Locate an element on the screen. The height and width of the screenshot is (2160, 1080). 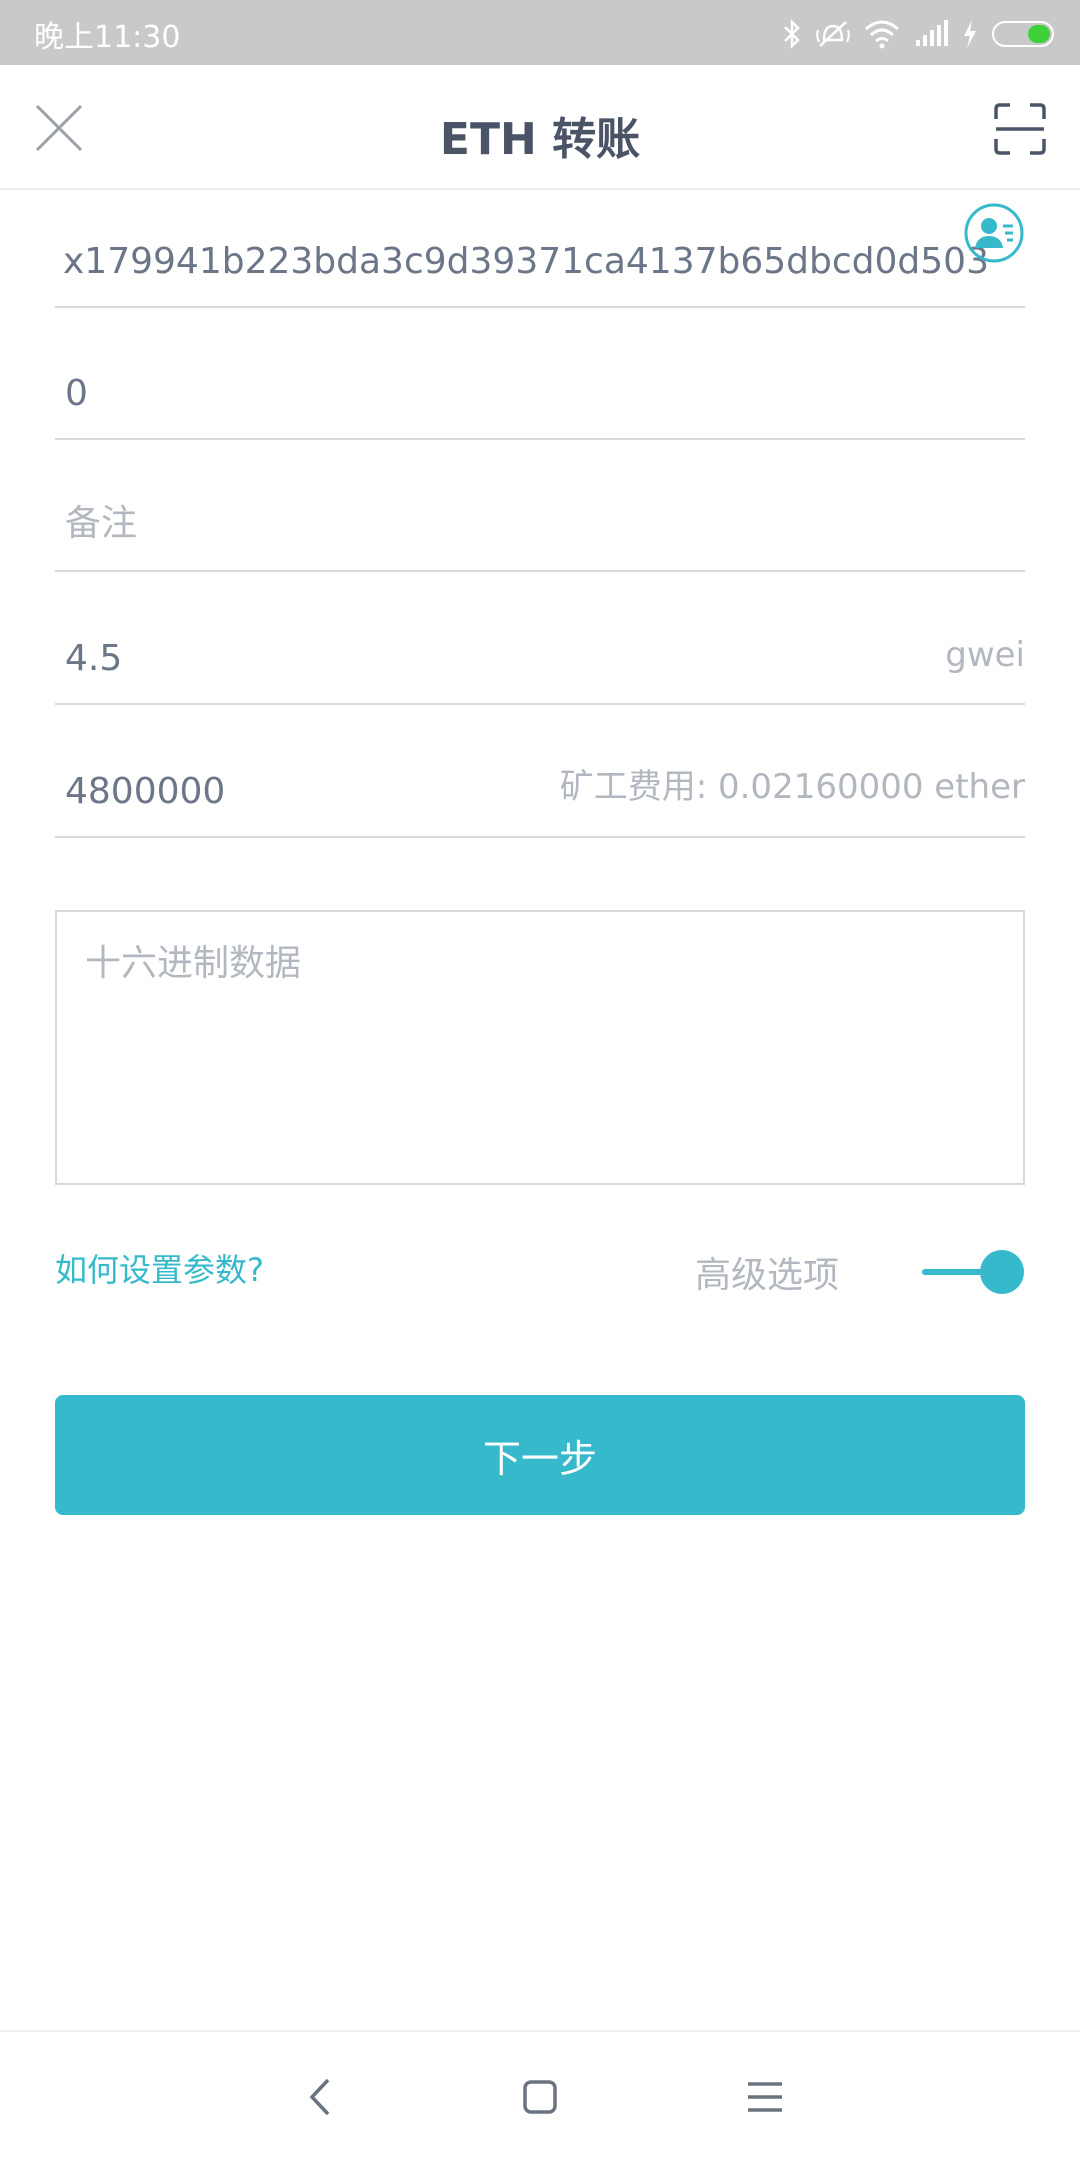
toggle-thumb is located at coordinates (1002, 1272).